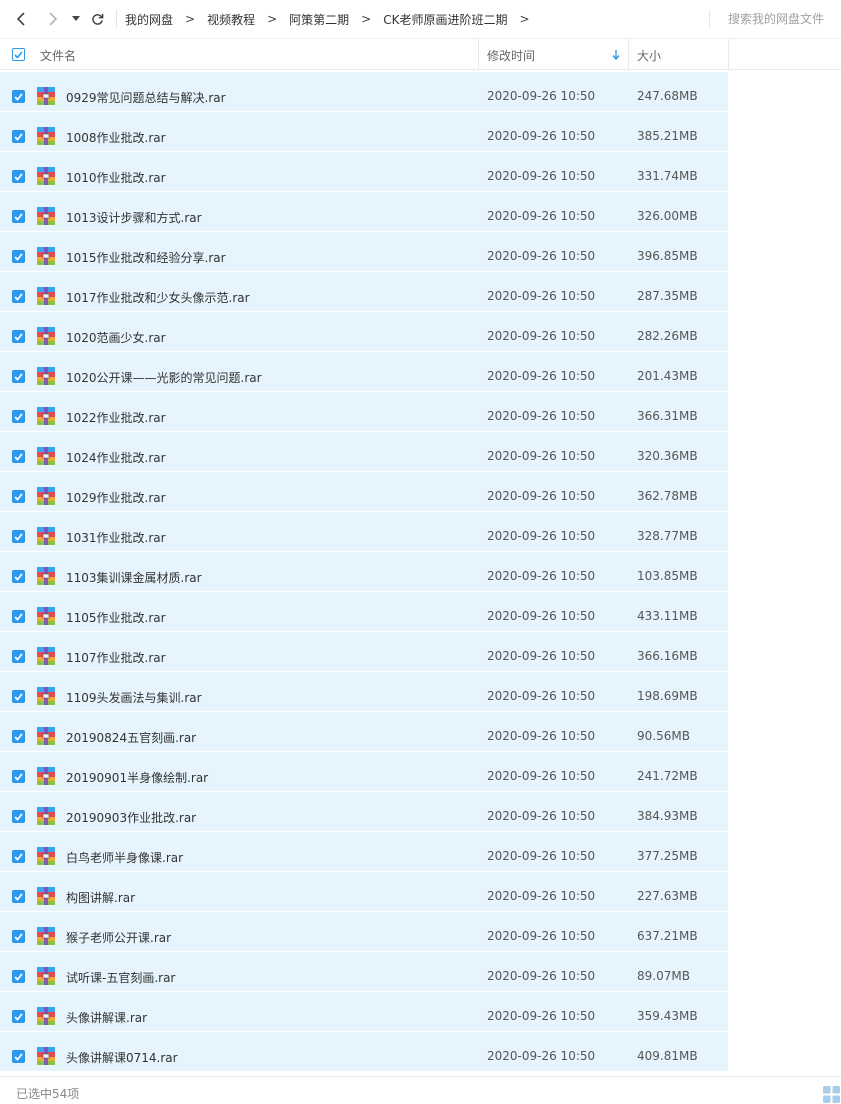 Image resolution: width=841 pixels, height=1104 pixels. Describe the element at coordinates (364, 812) in the screenshot. I see `file-row: 20190903作业批改.rar 2020-09-26 10:50 384.93MB` at that location.